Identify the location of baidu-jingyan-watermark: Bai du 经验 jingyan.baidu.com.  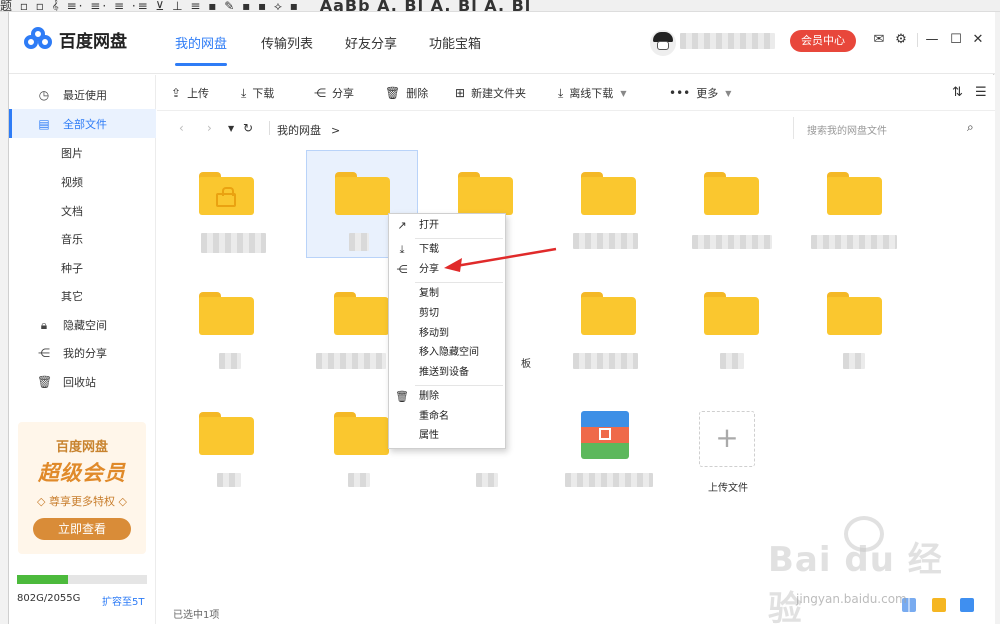
(860, 568).